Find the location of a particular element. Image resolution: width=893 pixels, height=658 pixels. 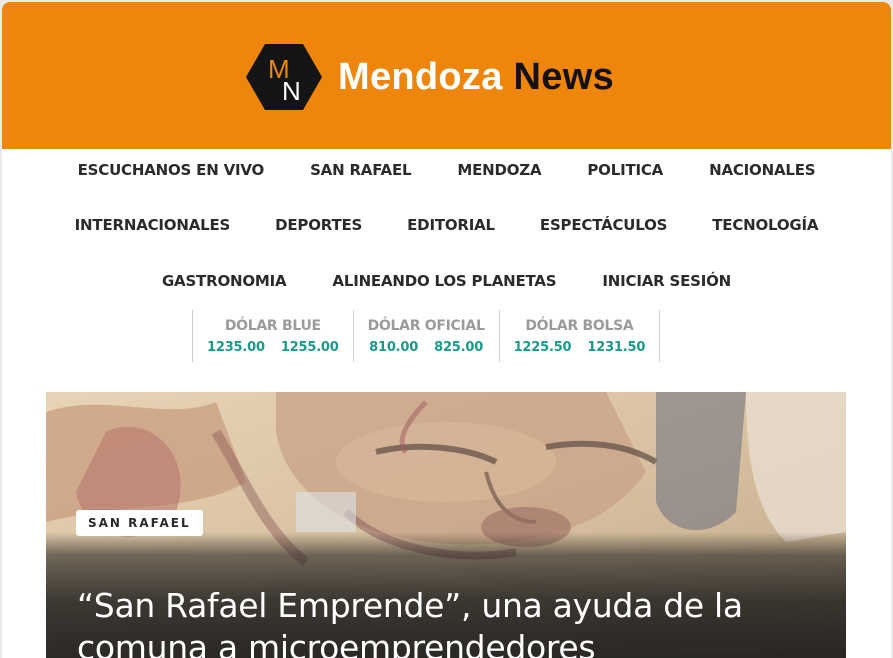

site-logo: M N Mendoza News is located at coordinates (430, 77).